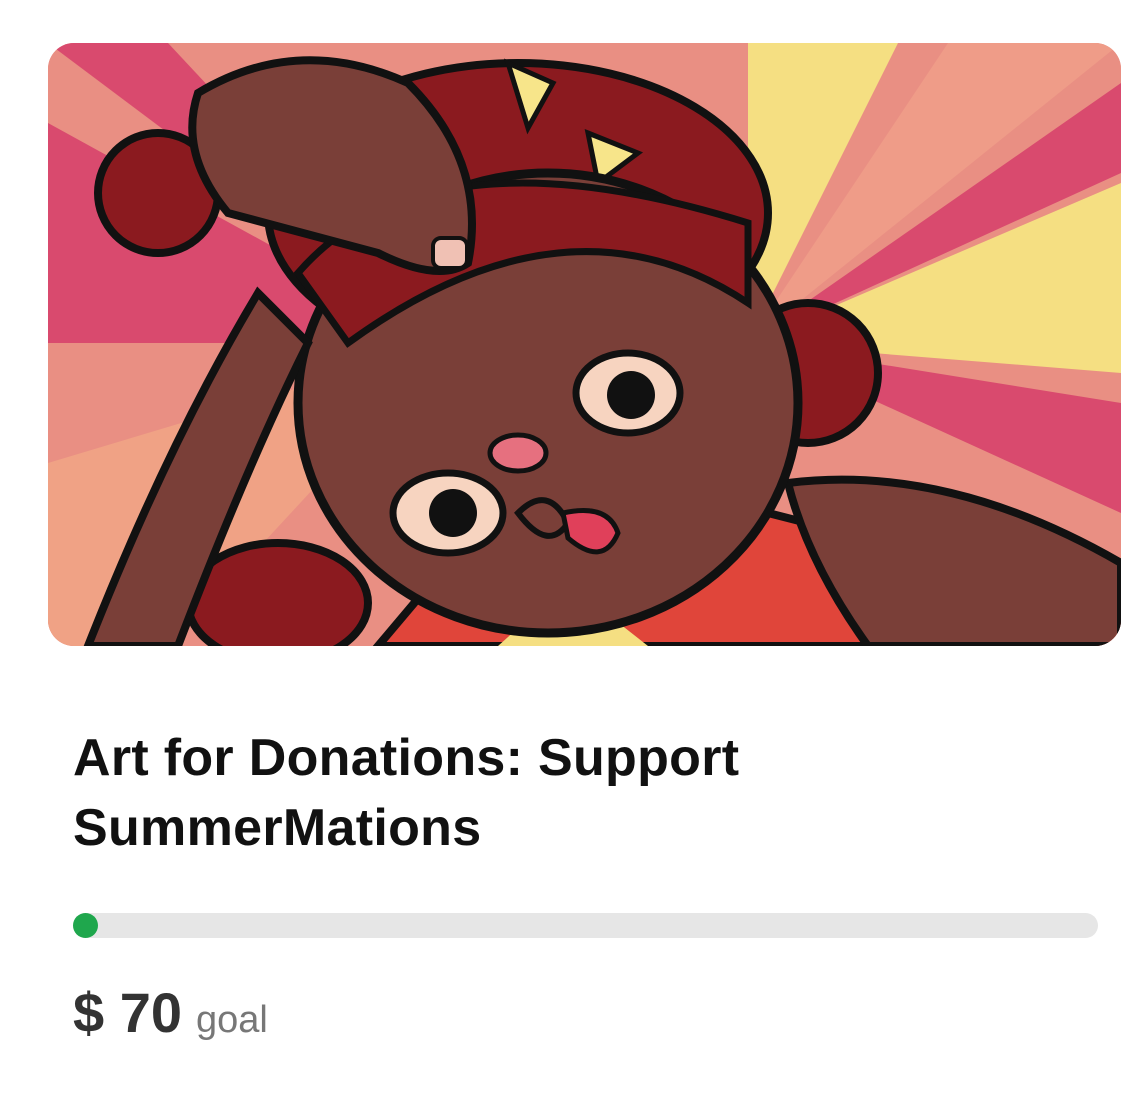  Describe the element at coordinates (232, 1020) in the screenshot. I see `goal-label: goal` at that location.